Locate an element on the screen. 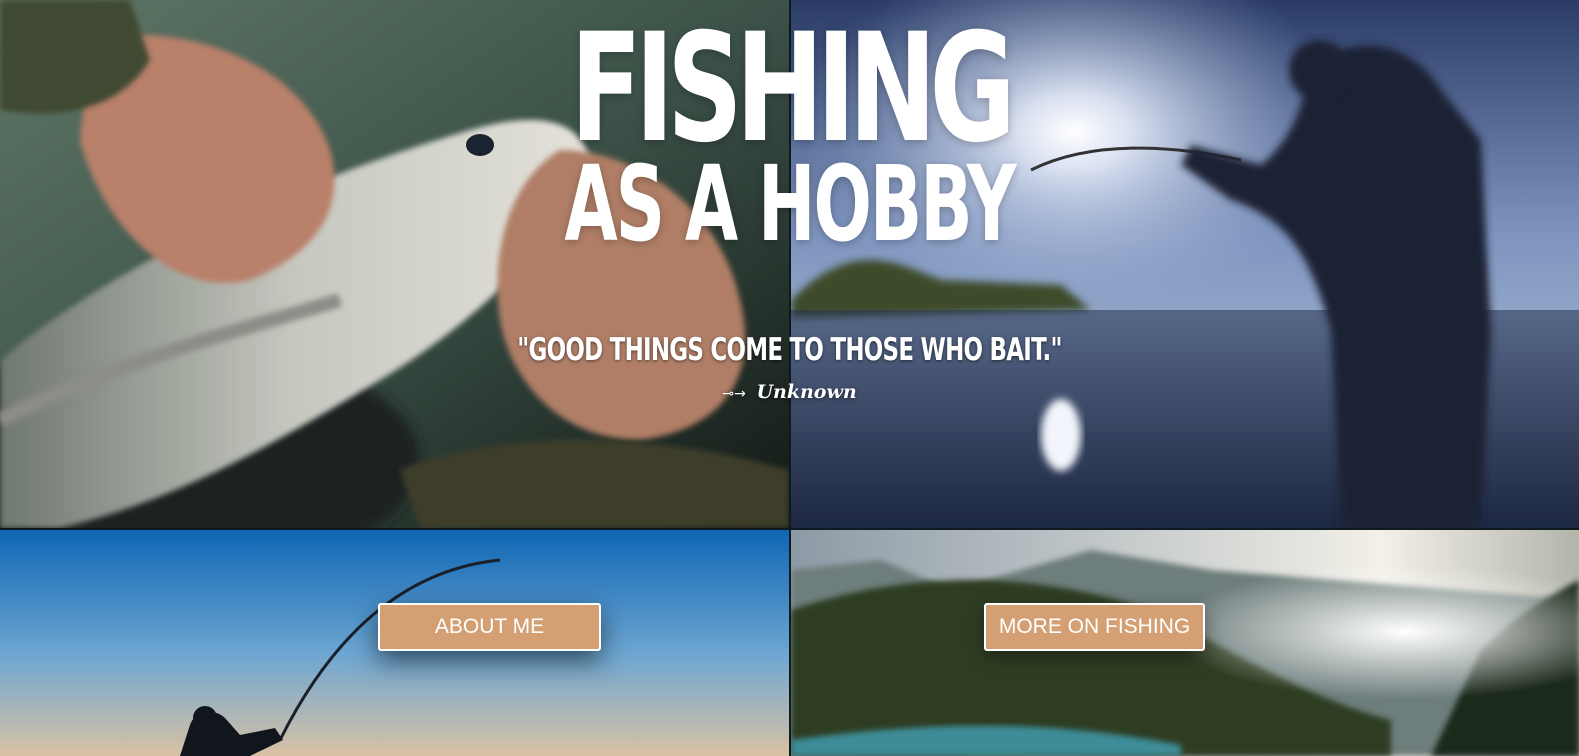 This screenshot has width=1579, height=756. about-me-button: ABOUT ME is located at coordinates (489, 627).